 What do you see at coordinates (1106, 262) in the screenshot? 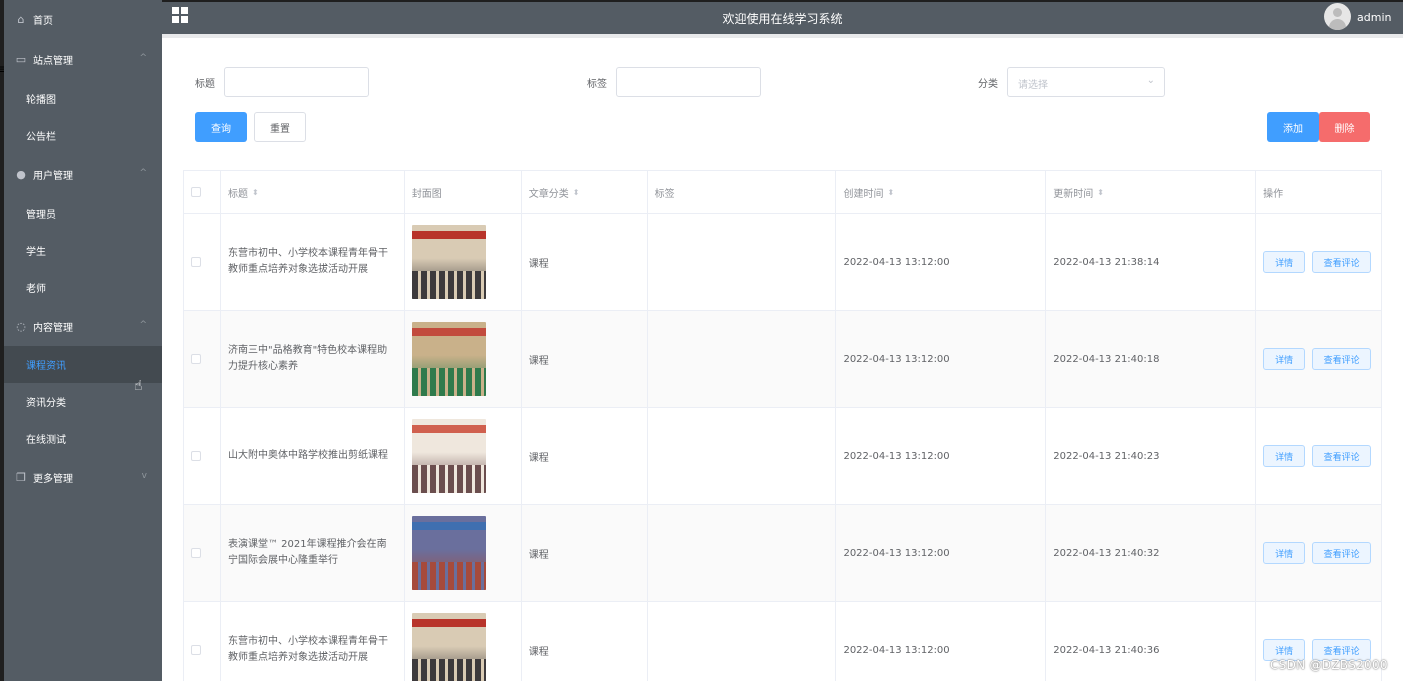
I see `row-updated-time: 2022-04-13 21:38:14` at bounding box center [1106, 262].